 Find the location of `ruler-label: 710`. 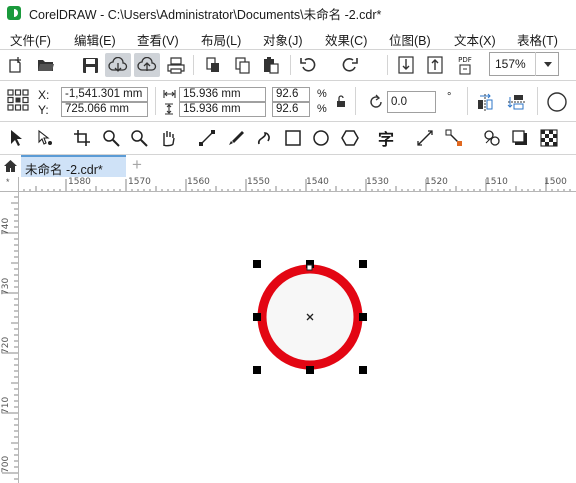

ruler-label: 710 is located at coordinates (6, 405).